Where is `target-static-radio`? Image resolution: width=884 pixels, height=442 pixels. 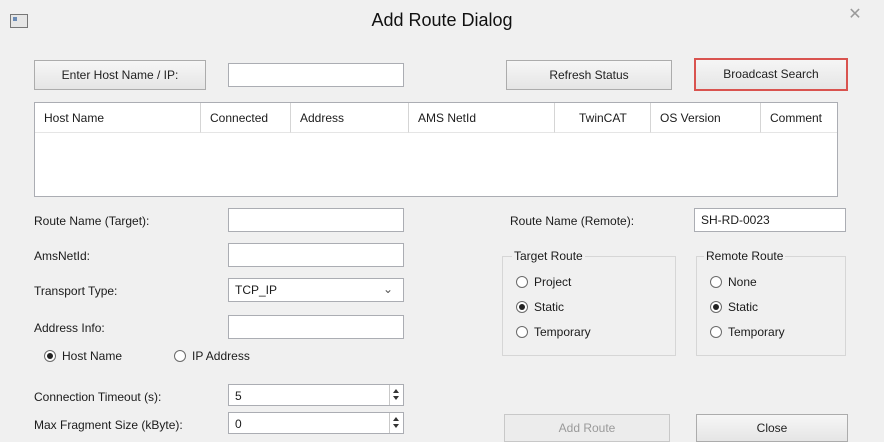 target-static-radio is located at coordinates (522, 307).